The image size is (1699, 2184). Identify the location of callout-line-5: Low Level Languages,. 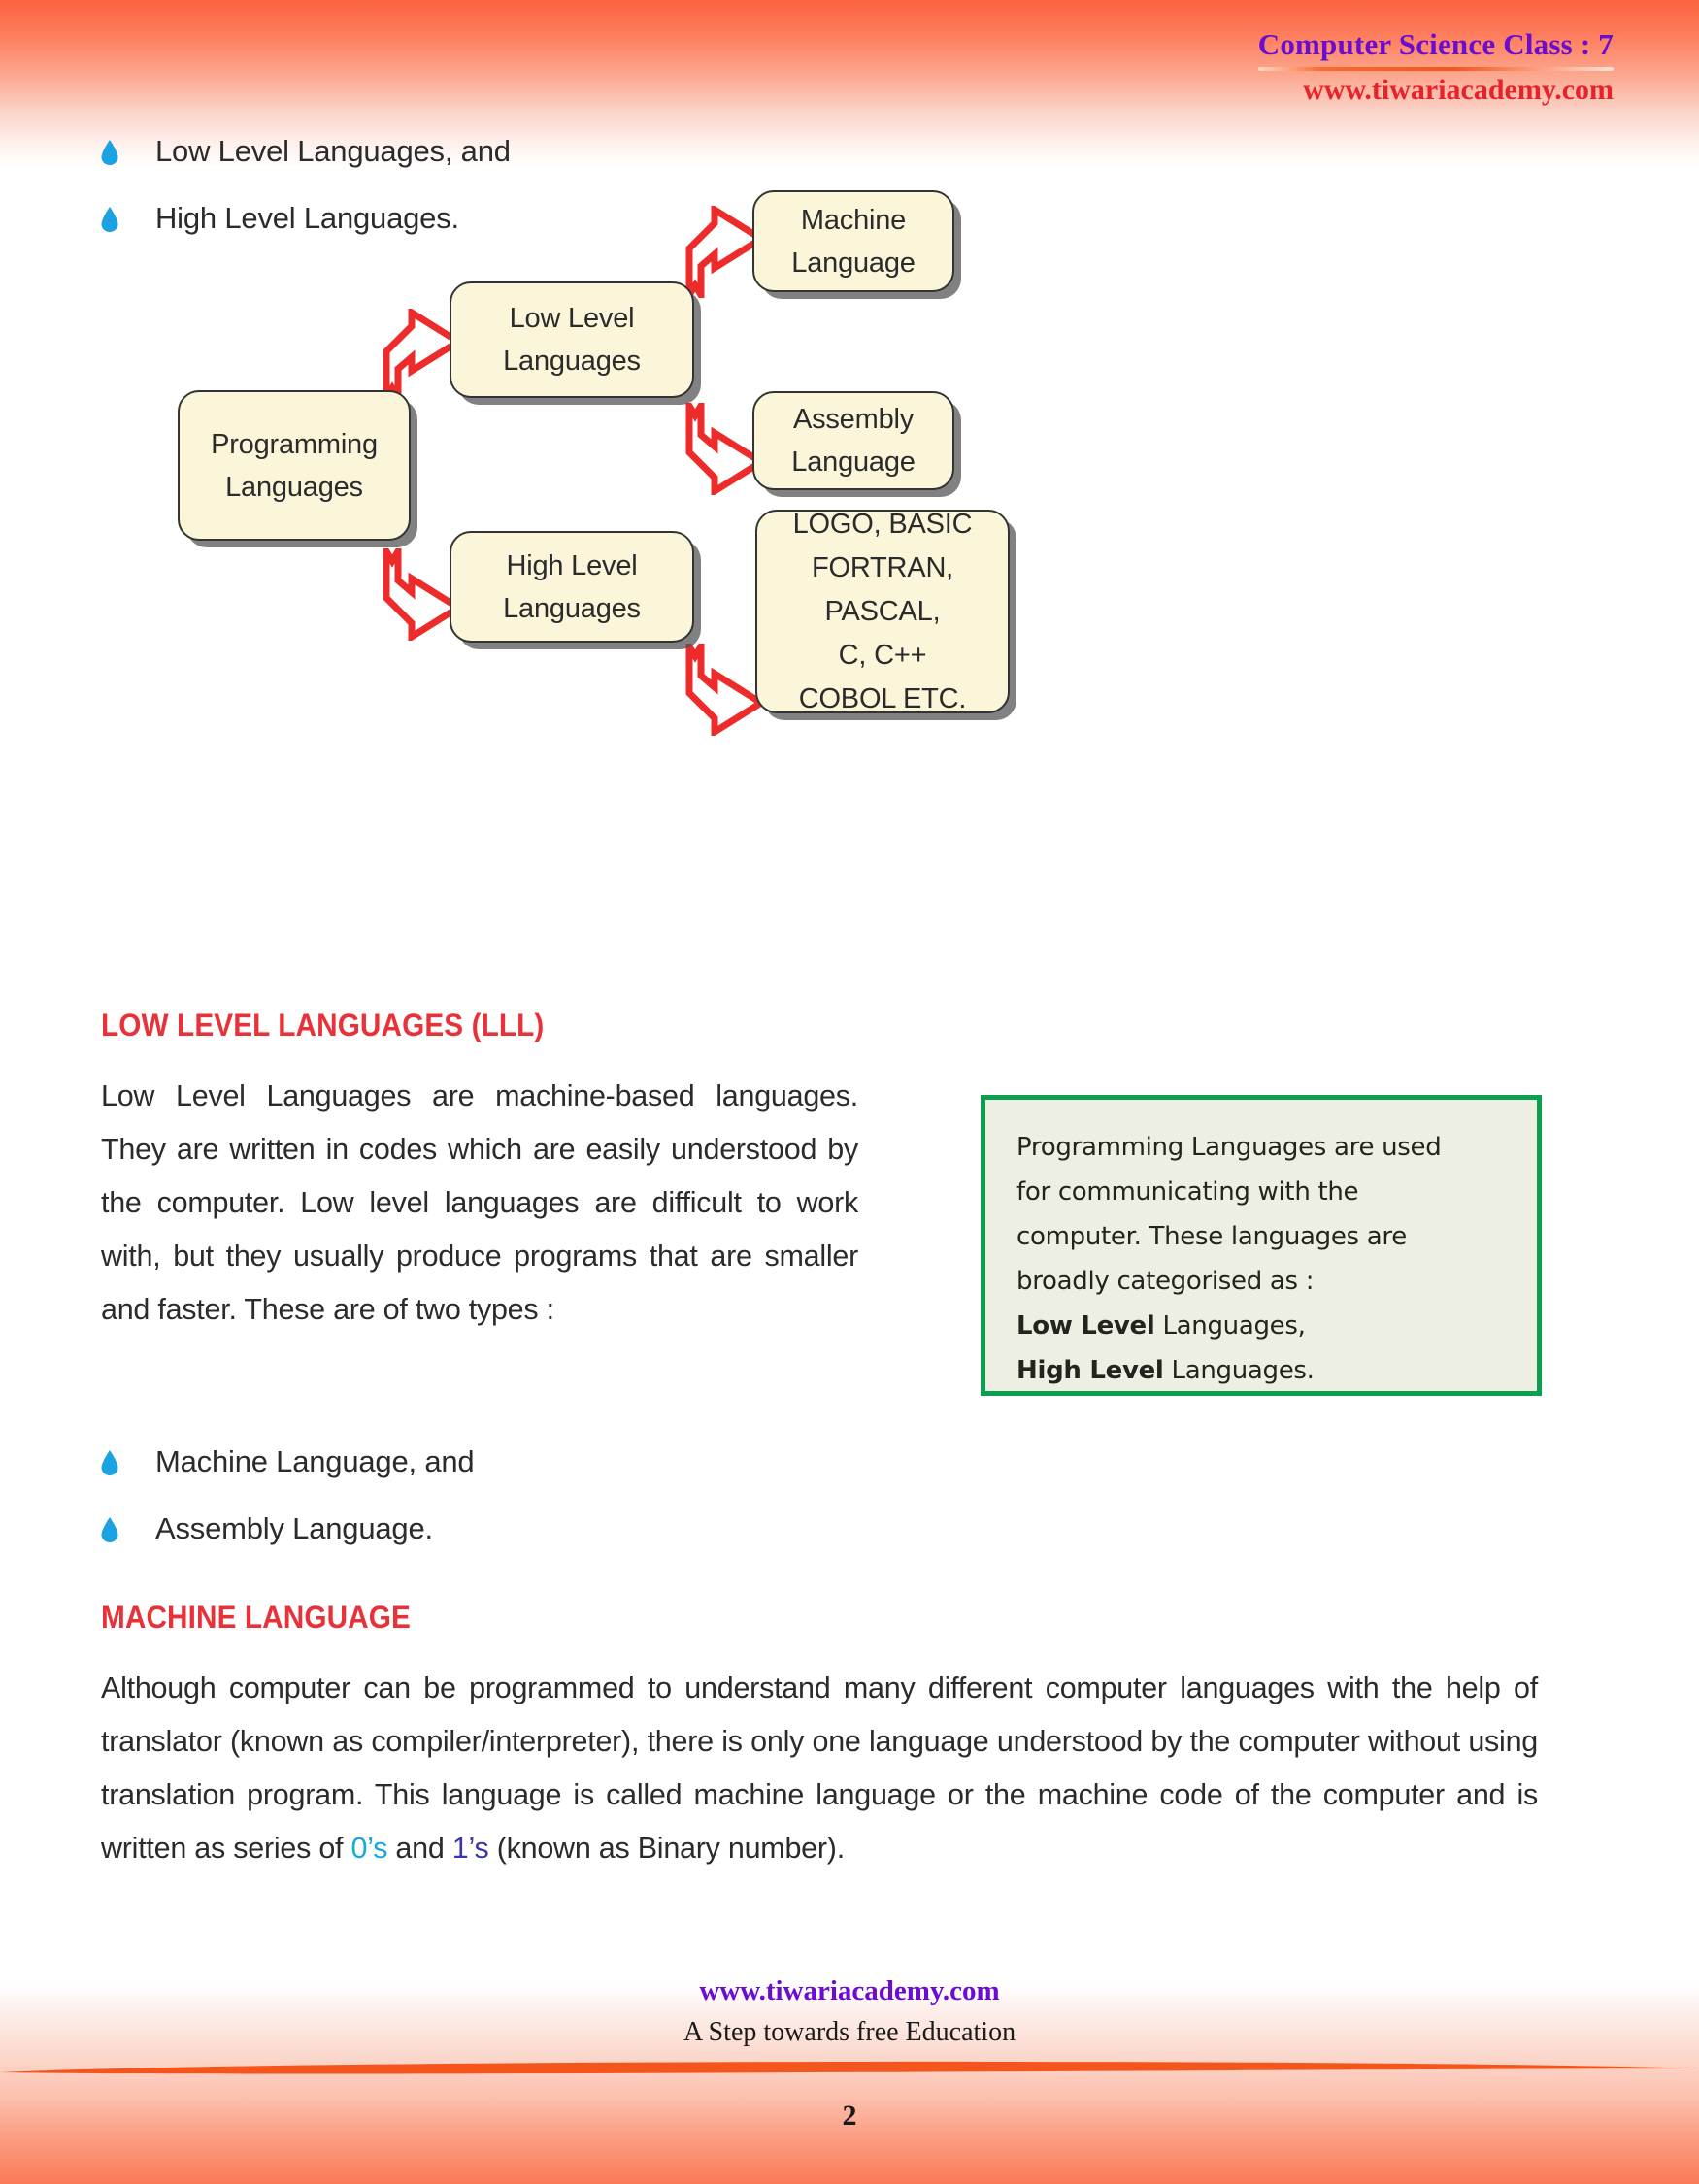
(1262, 1326).